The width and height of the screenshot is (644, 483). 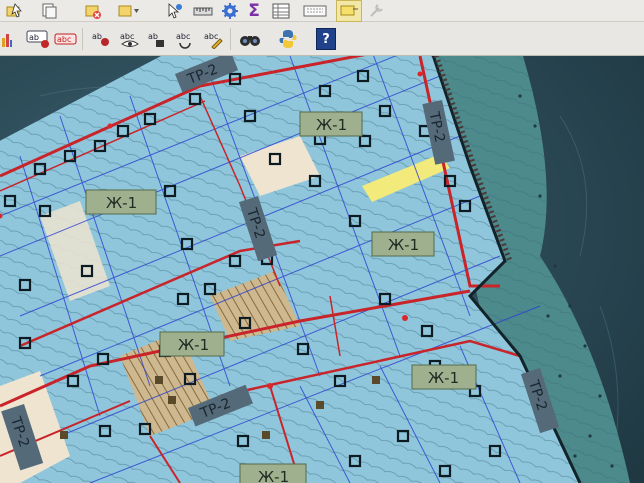 I want to click on pin-label-button: ab, so click(x=102, y=39).